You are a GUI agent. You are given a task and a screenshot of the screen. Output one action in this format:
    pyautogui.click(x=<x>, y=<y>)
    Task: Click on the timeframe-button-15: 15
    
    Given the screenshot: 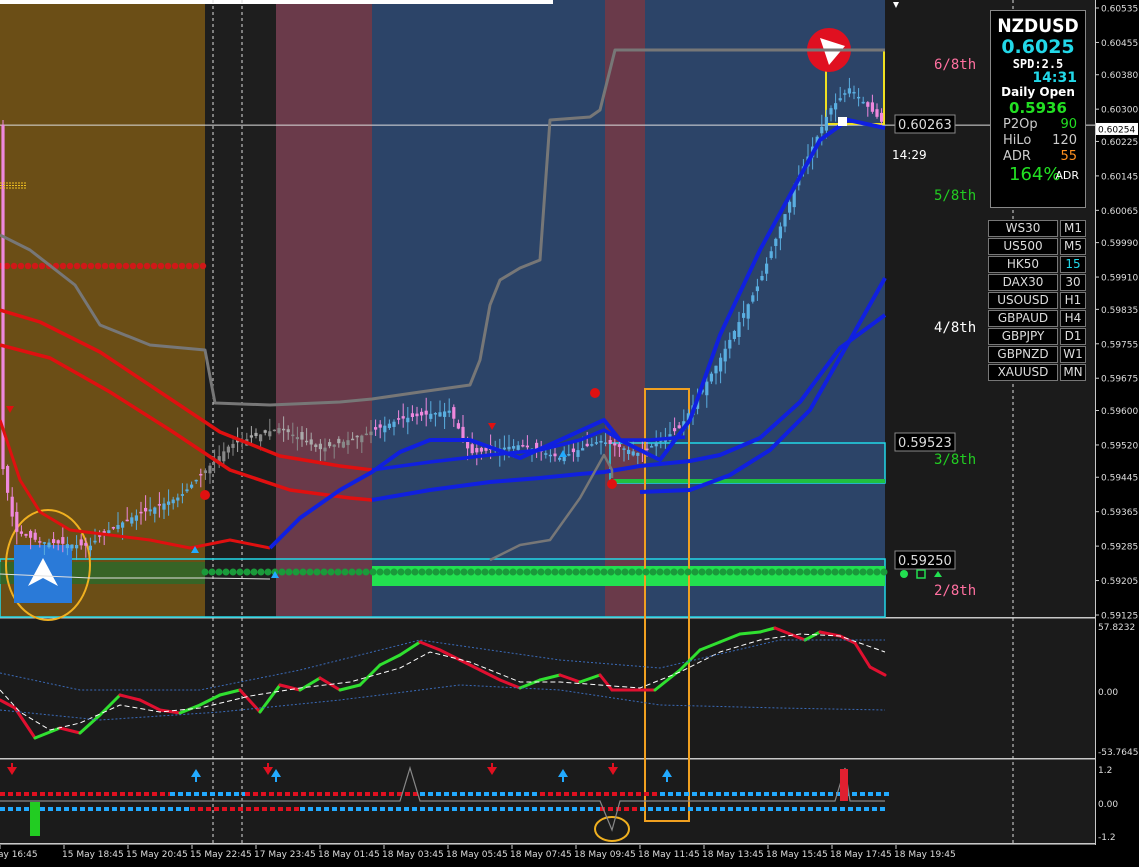 What is the action you would take?
    pyautogui.click(x=1073, y=264)
    